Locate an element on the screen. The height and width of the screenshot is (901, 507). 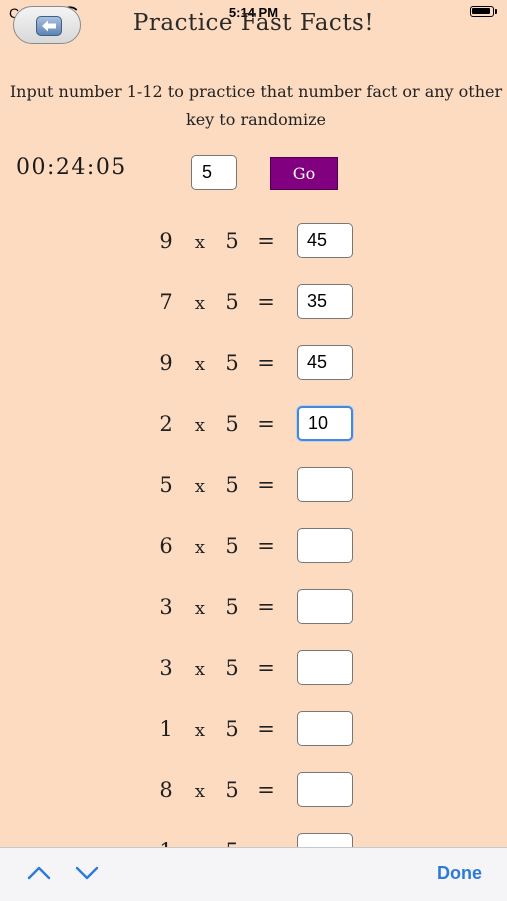
go-button: Go is located at coordinates (304, 173).